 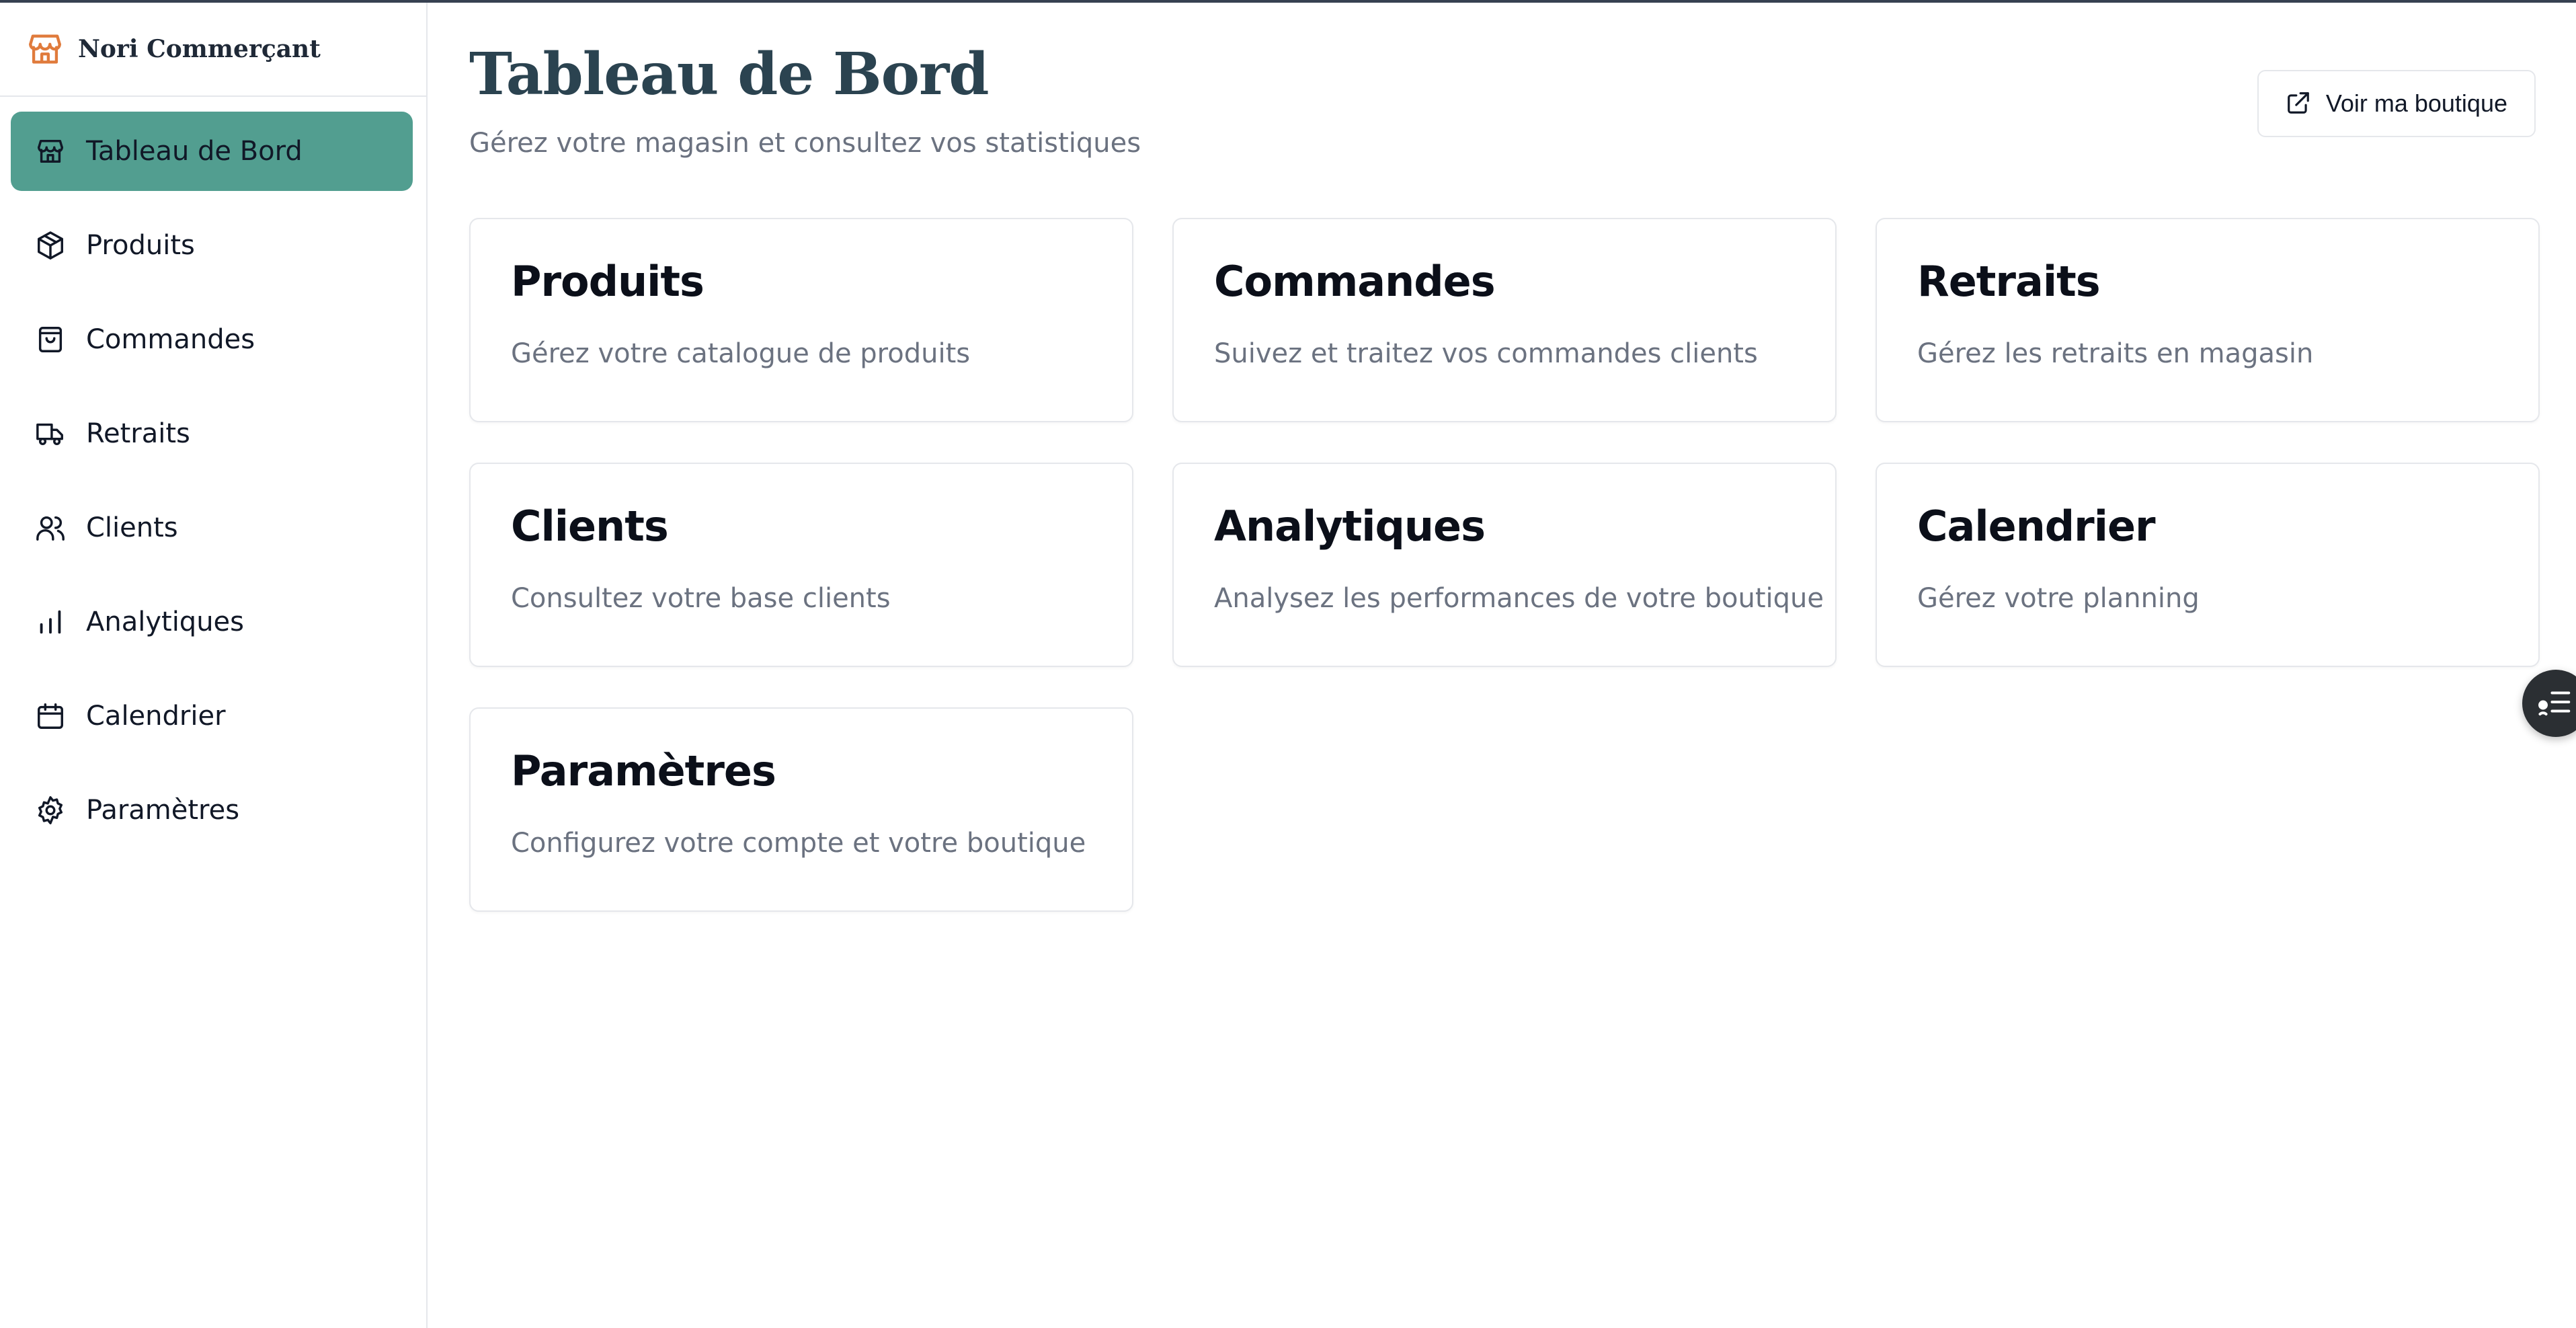 I want to click on task-list-icon, so click(x=2555, y=703).